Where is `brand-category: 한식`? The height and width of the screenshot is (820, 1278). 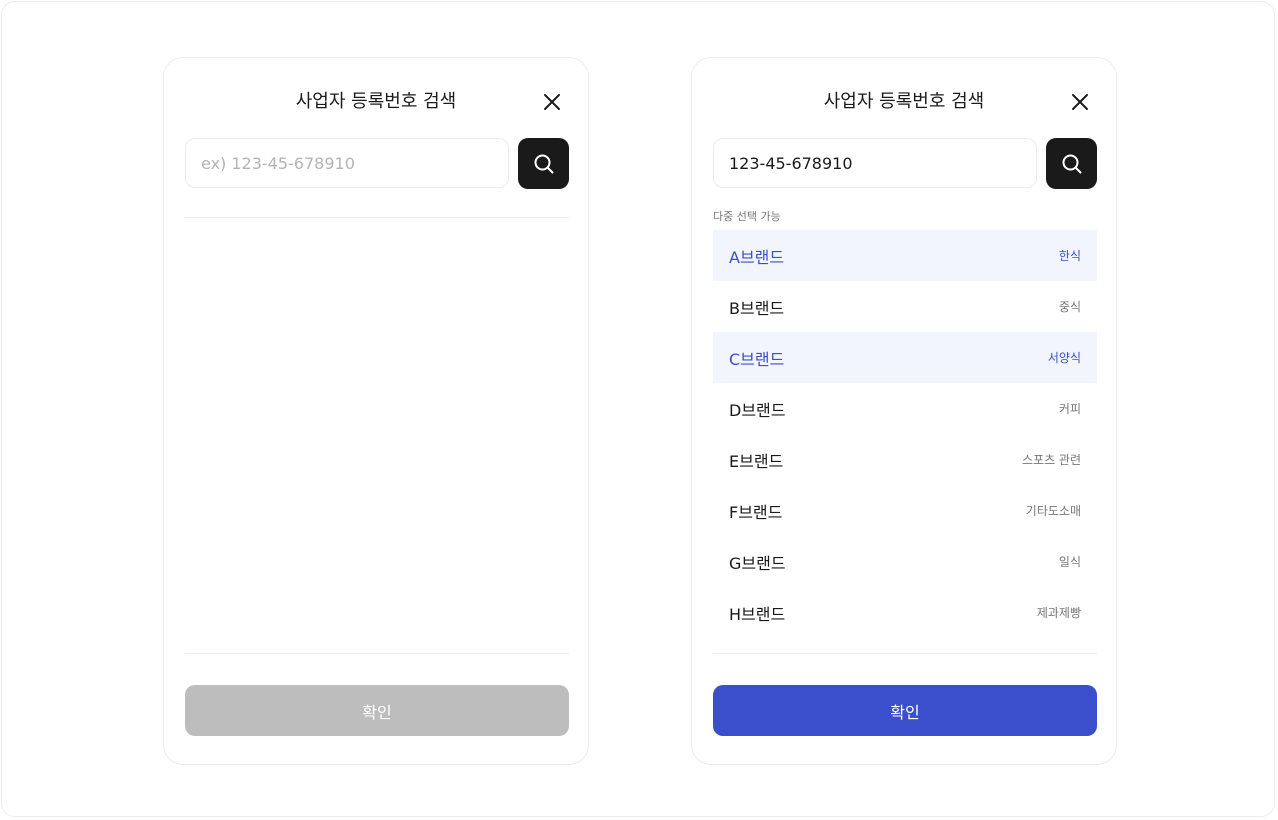 brand-category: 한식 is located at coordinates (1069, 256).